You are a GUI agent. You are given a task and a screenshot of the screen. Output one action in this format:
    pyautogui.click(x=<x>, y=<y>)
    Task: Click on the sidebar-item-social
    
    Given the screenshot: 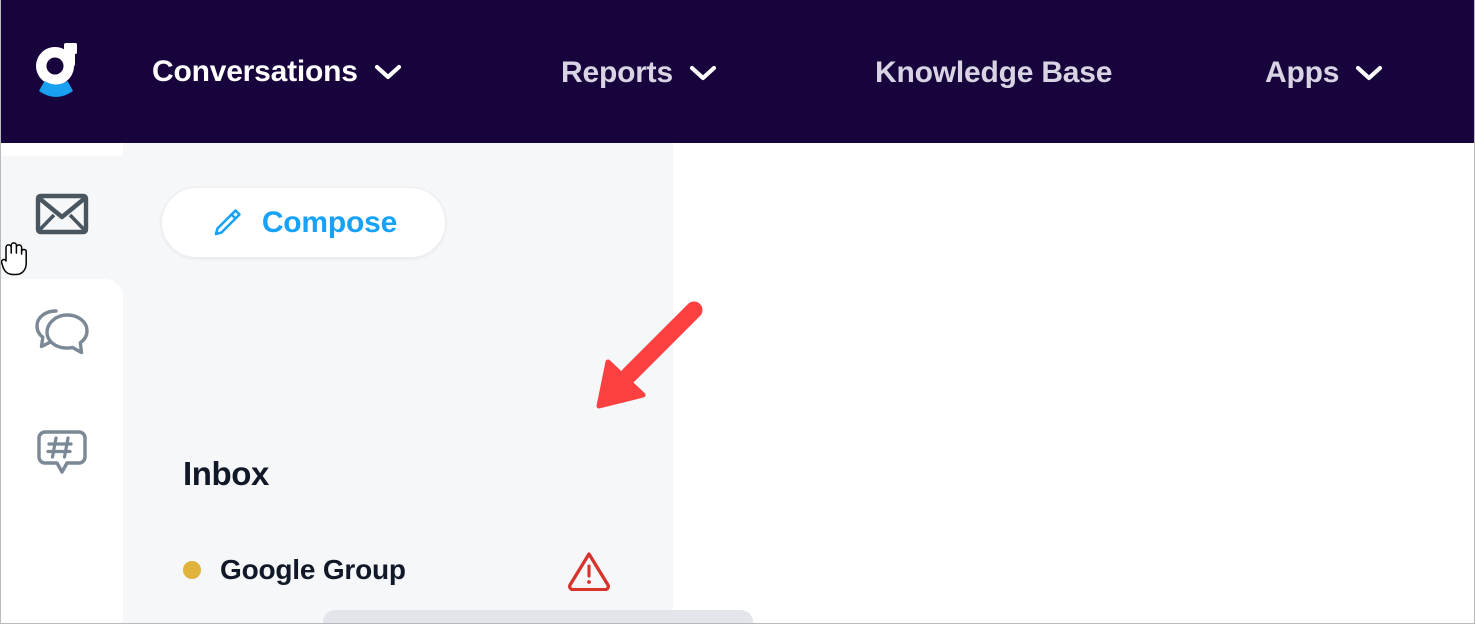 What is the action you would take?
    pyautogui.click(x=62, y=453)
    